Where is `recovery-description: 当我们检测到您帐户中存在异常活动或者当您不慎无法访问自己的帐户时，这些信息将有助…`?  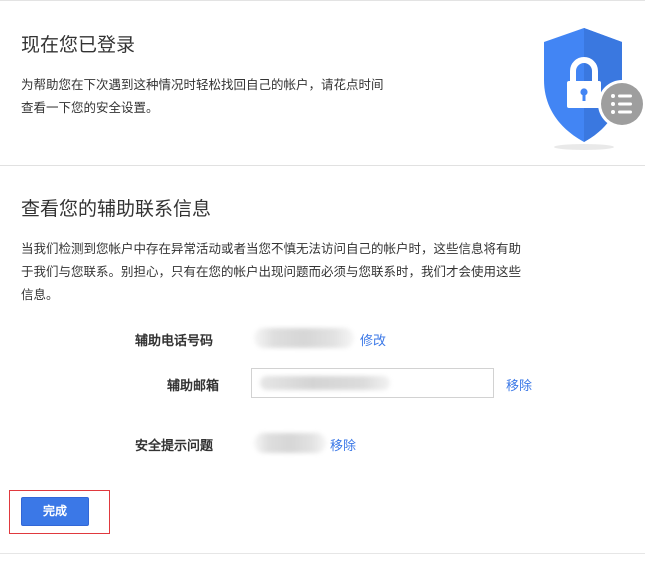
recovery-description: 当我们检测到您帐户中存在异常活动或者当您不慎无法访问自己的帐户时，这些信息将有助… is located at coordinates (333, 271).